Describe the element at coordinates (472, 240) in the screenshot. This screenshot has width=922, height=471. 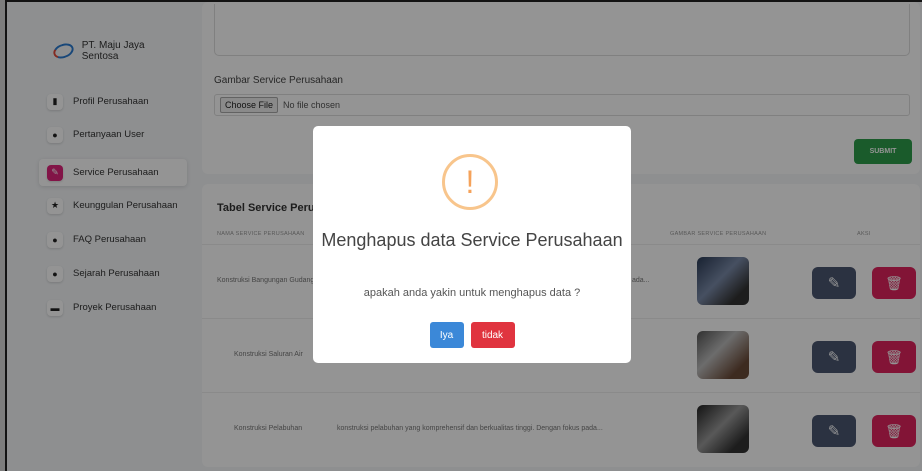
I see `modal-title: Menghapus data Service Perusahaan` at that location.